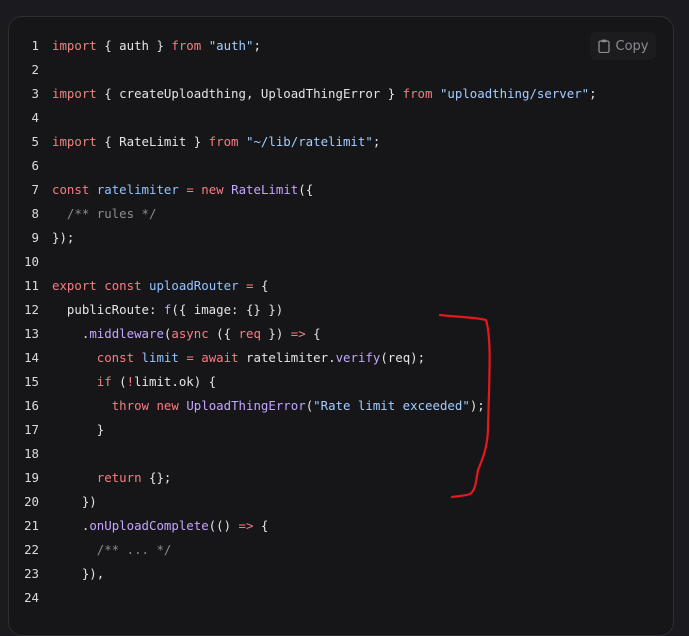 The image size is (689, 636). What do you see at coordinates (344, 334) in the screenshot?
I see `code-line: 13 .middleware(async ({ req }) => {` at bounding box center [344, 334].